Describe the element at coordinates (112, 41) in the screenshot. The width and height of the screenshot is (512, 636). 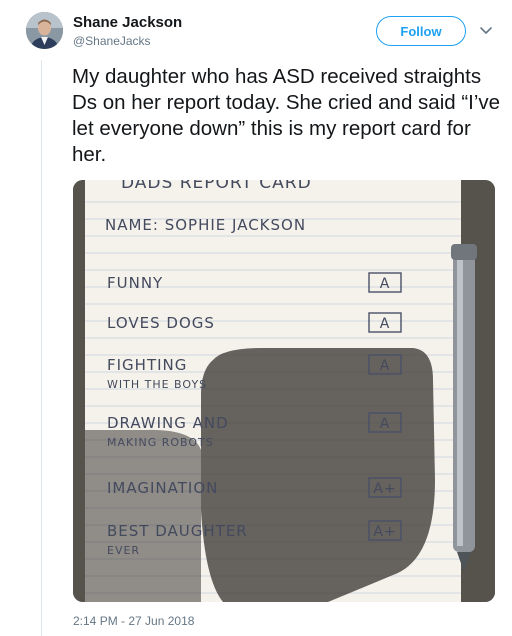
I see `user-handle: @ShaneJacks` at that location.